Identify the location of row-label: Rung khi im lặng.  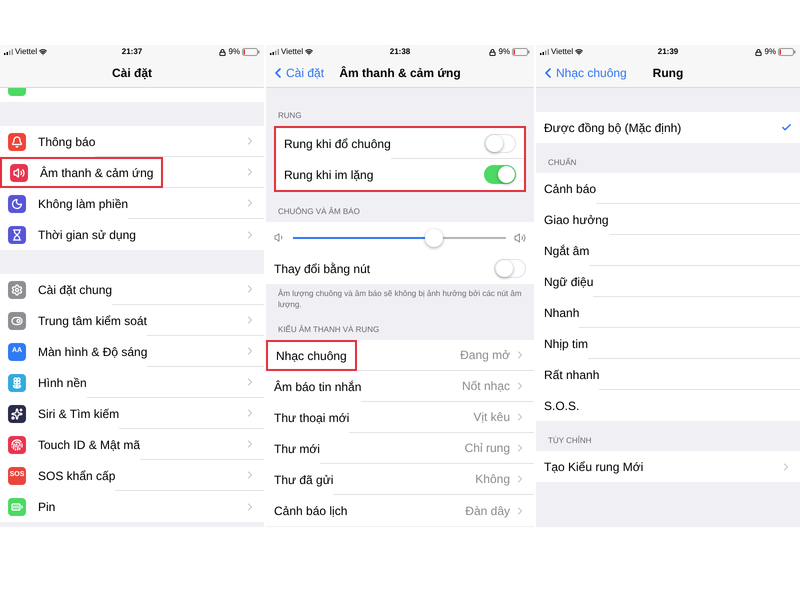
(329, 175).